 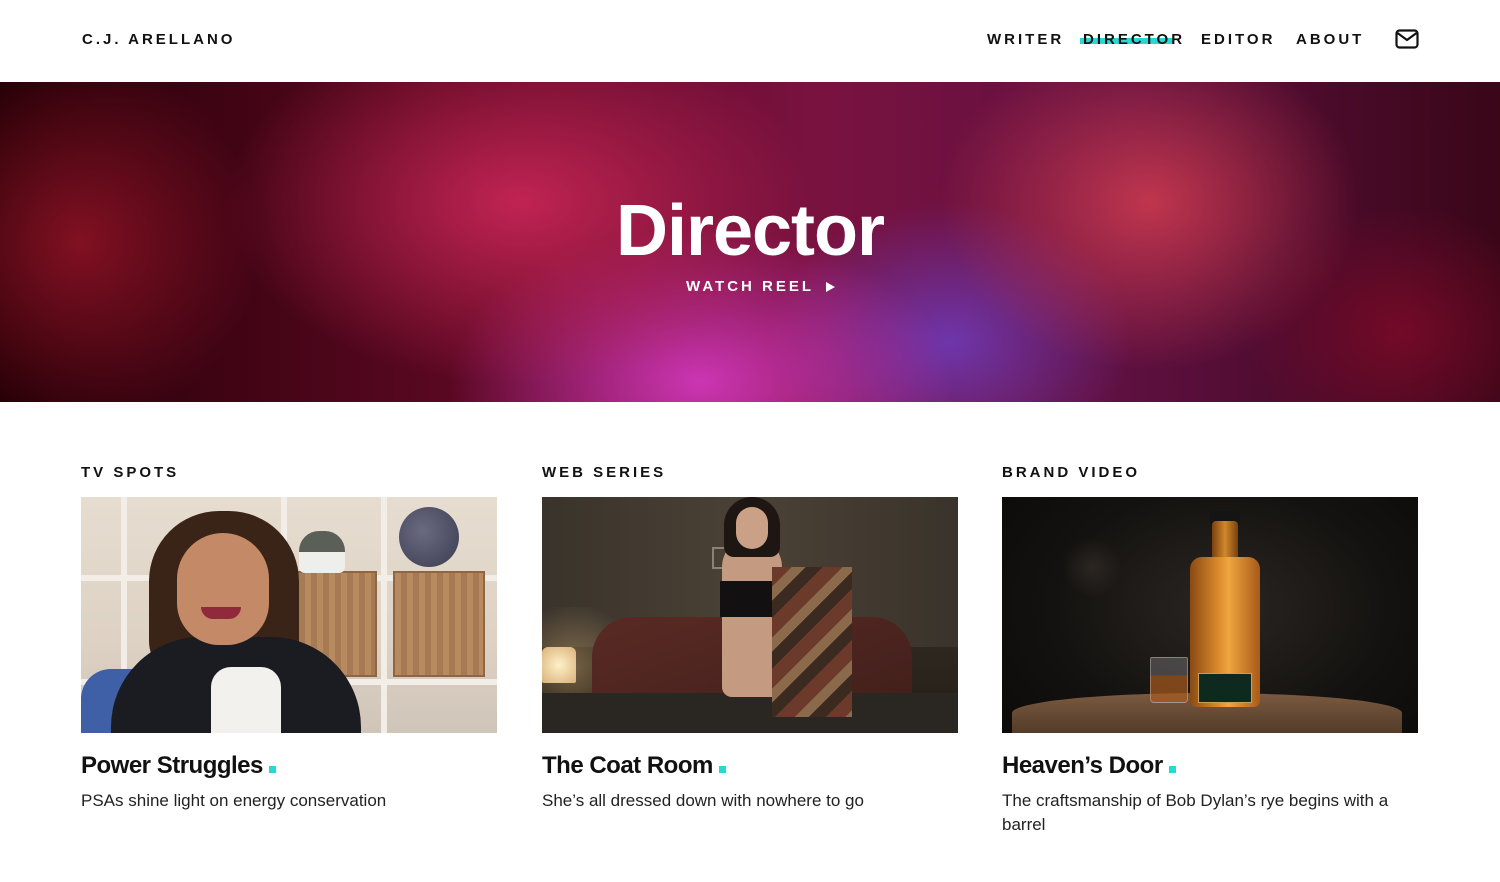 I want to click on lamp, so click(x=559, y=665).